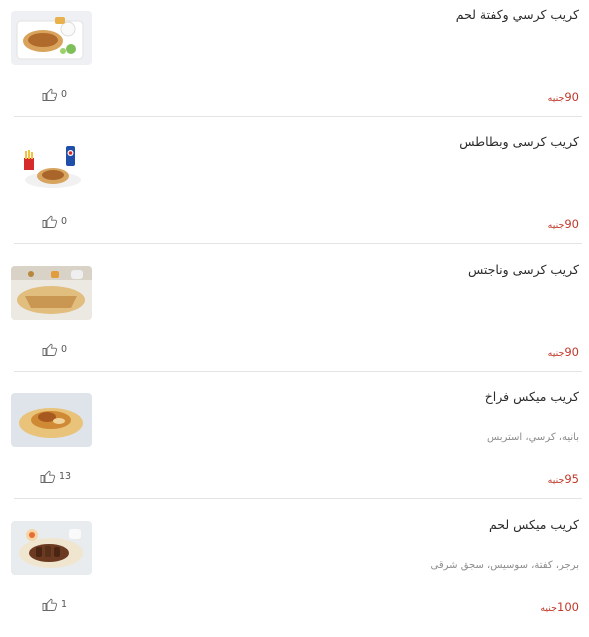  I want to click on item-title: كريب ميكس لحم, so click(533, 524).